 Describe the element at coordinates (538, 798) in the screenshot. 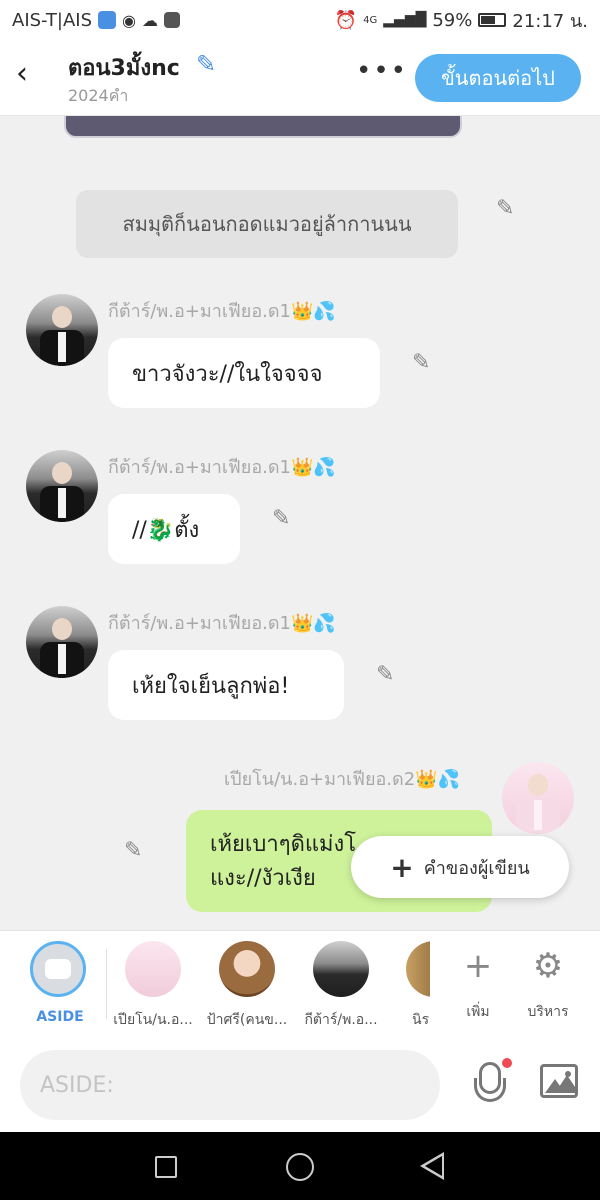

I see `avatar-piano` at that location.